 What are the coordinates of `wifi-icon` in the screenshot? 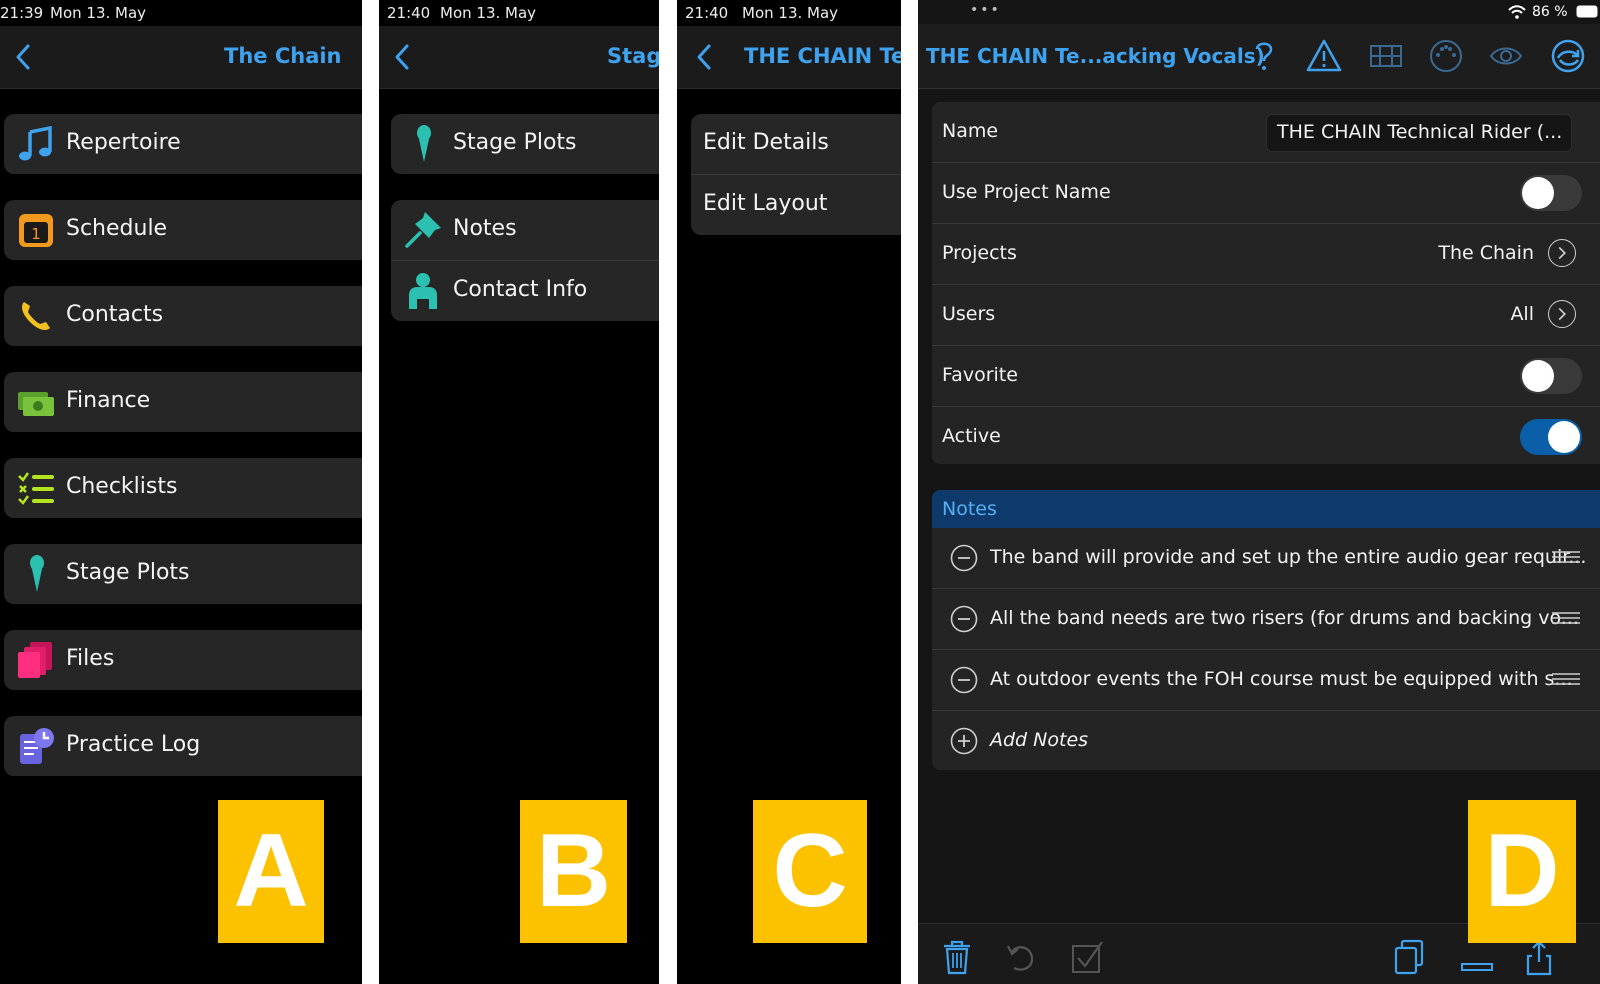 It's located at (1517, 12).